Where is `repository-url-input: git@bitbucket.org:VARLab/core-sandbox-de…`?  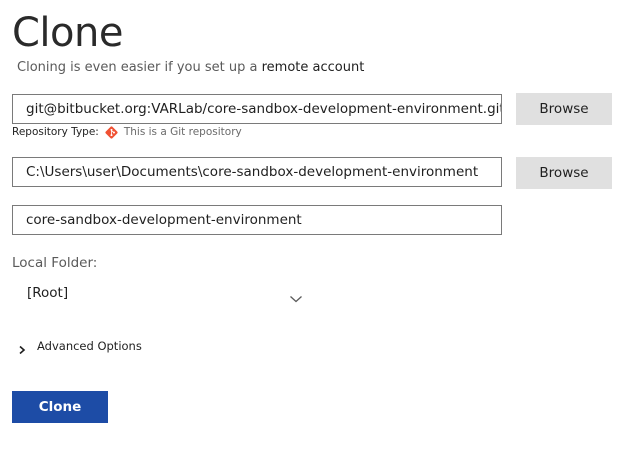 repository-url-input: git@bitbucket.org:VARLab/core-sandbox-de… is located at coordinates (257, 109).